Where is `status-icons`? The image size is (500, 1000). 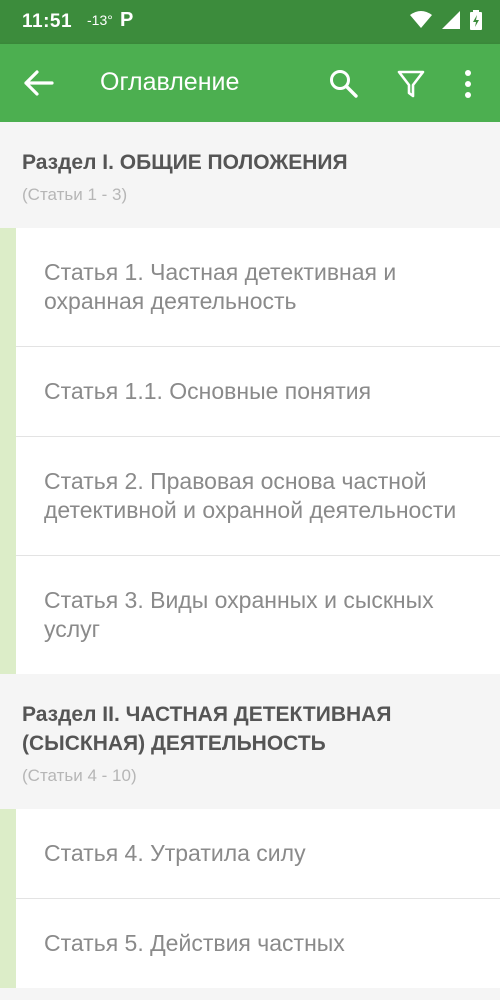
status-icons is located at coordinates (446, 20).